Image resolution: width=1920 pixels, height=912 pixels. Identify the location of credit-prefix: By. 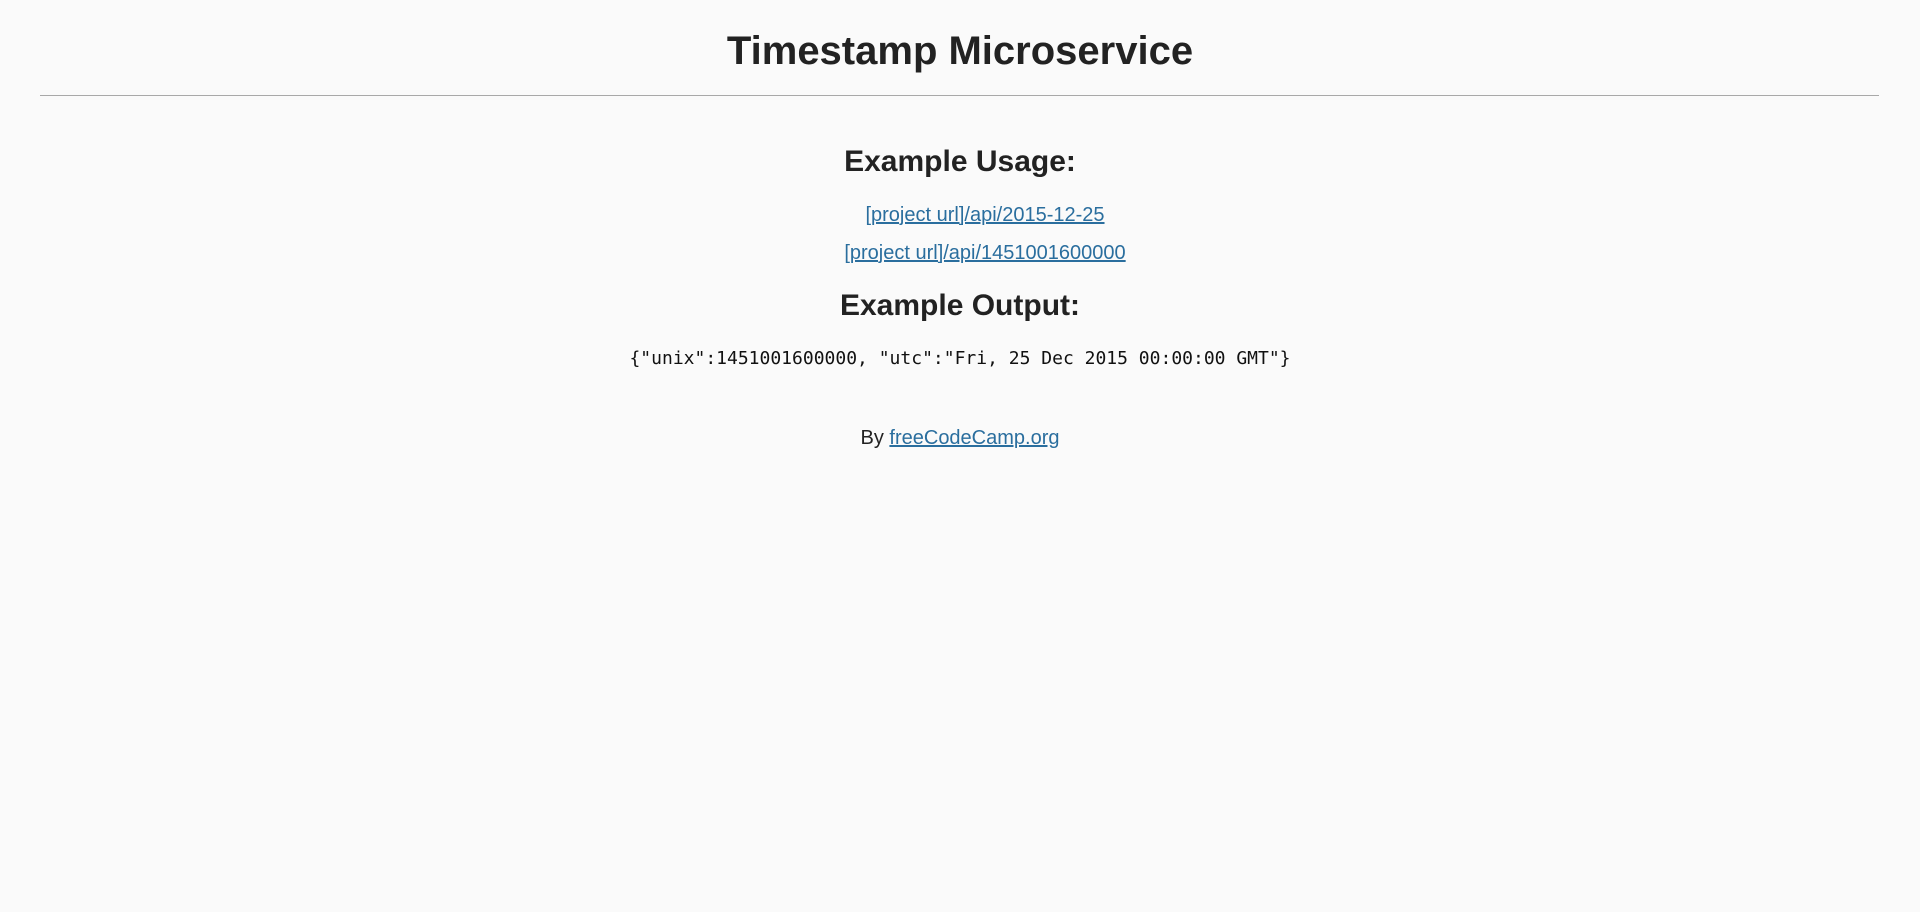
(872, 438).